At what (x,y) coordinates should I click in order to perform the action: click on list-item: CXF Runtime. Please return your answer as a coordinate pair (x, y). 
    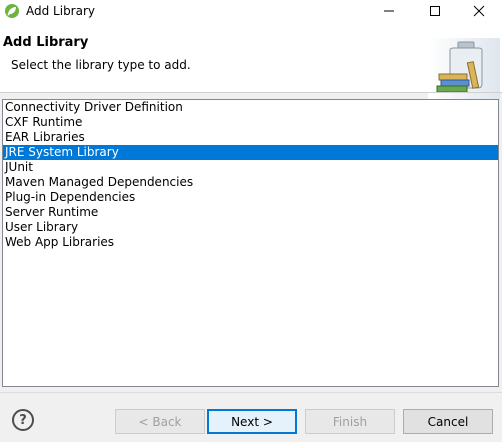
    Looking at the image, I should click on (250, 122).